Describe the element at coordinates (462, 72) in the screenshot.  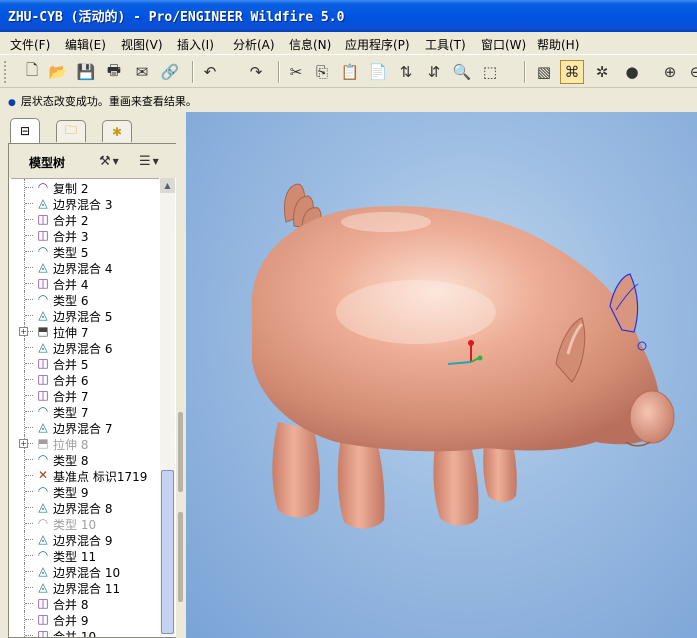
I see `find-button: 🔍` at that location.